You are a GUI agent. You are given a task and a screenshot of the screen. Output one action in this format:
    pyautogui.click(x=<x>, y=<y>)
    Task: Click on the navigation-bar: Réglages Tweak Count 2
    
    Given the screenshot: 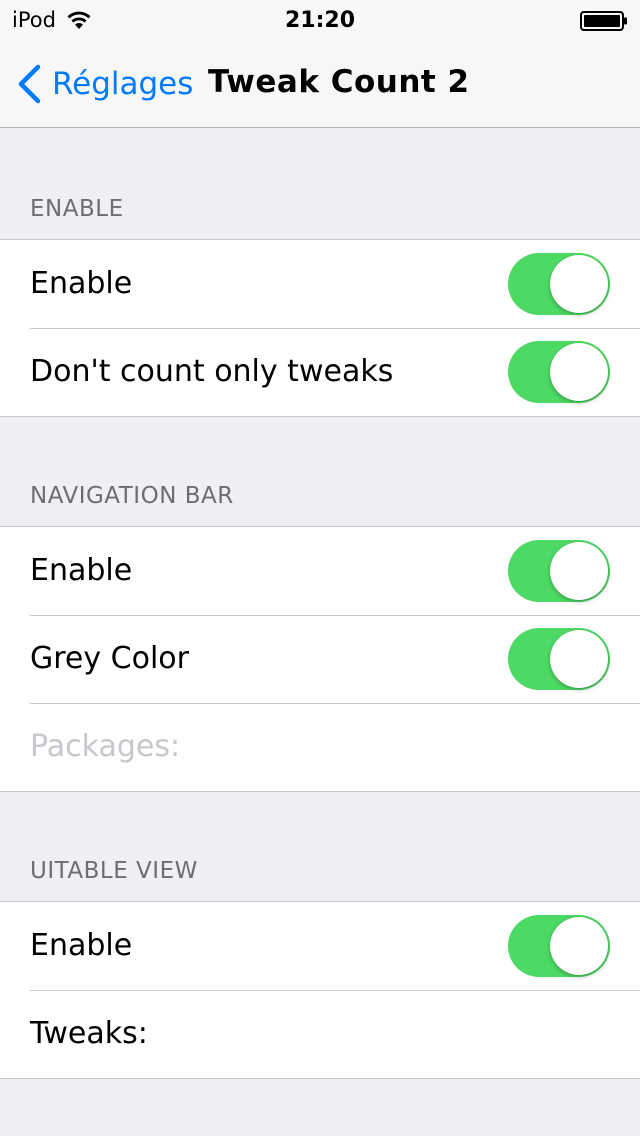 What is the action you would take?
    pyautogui.click(x=320, y=84)
    